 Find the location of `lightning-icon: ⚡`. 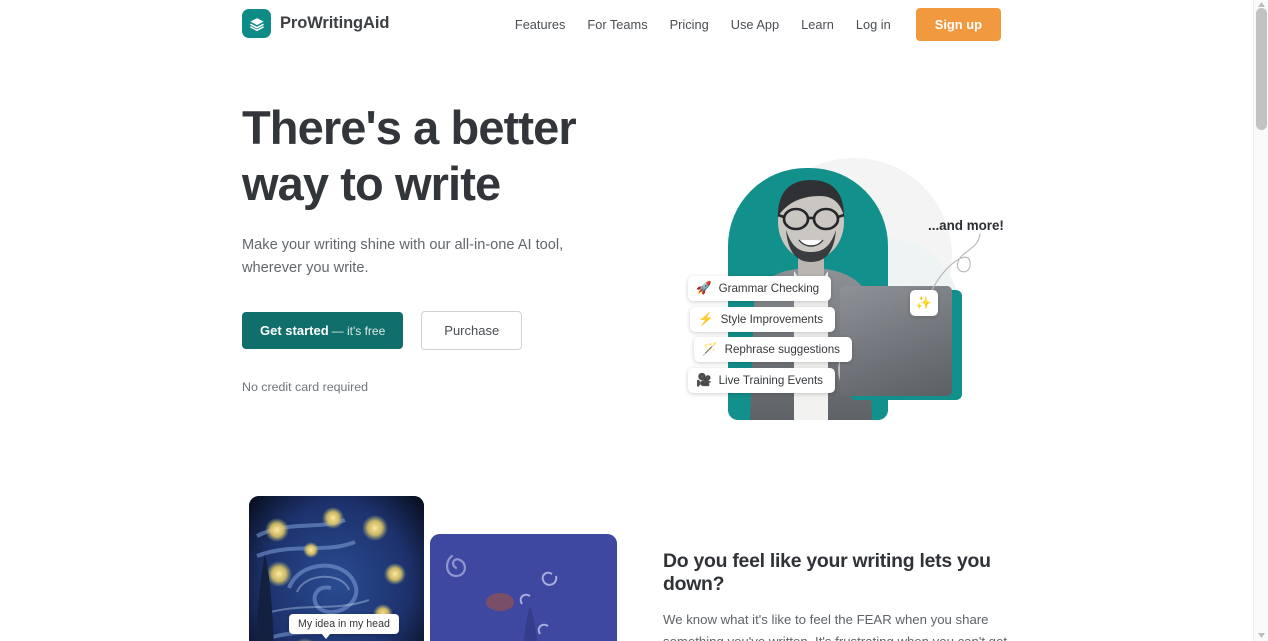

lightning-icon: ⚡ is located at coordinates (706, 319).